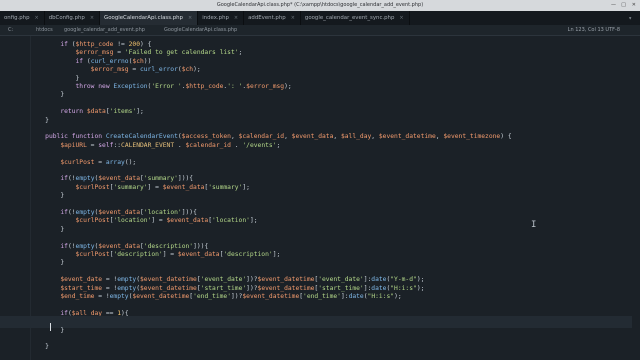 The image size is (640, 360). I want to click on tab-config: onfig.php ×, so click(22, 18).